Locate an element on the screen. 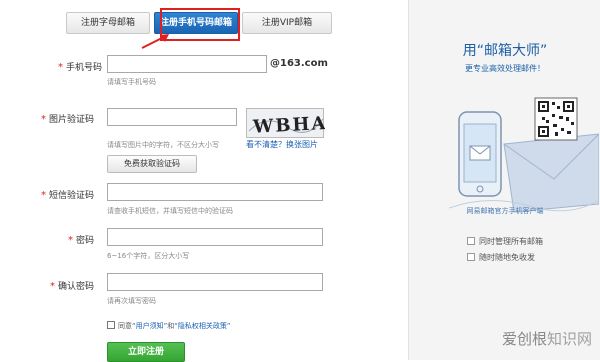 The width and height of the screenshot is (600, 362). phone-hint: 请填写手机号码 is located at coordinates (131, 82).